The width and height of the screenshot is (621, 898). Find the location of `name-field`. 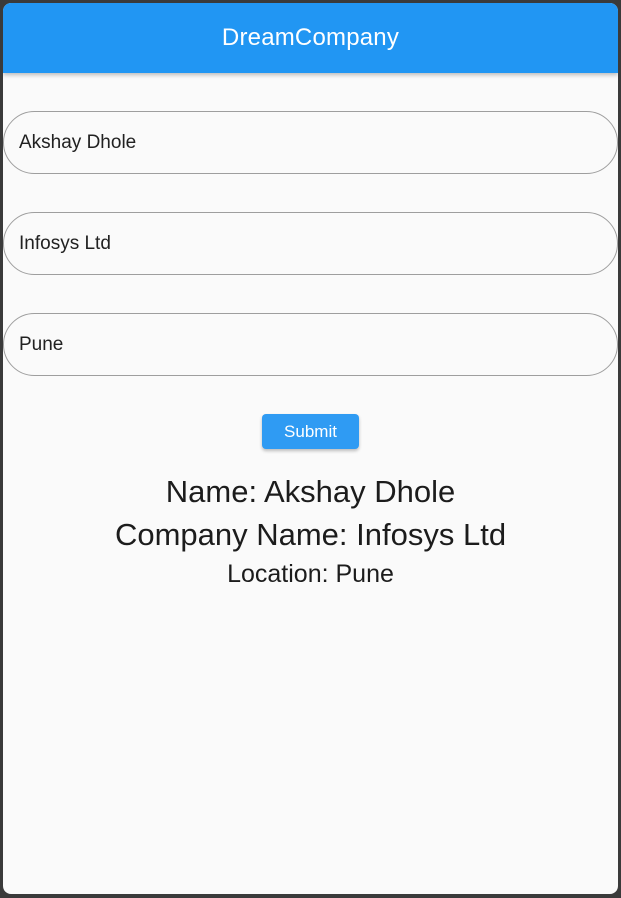

name-field is located at coordinates (310, 142).